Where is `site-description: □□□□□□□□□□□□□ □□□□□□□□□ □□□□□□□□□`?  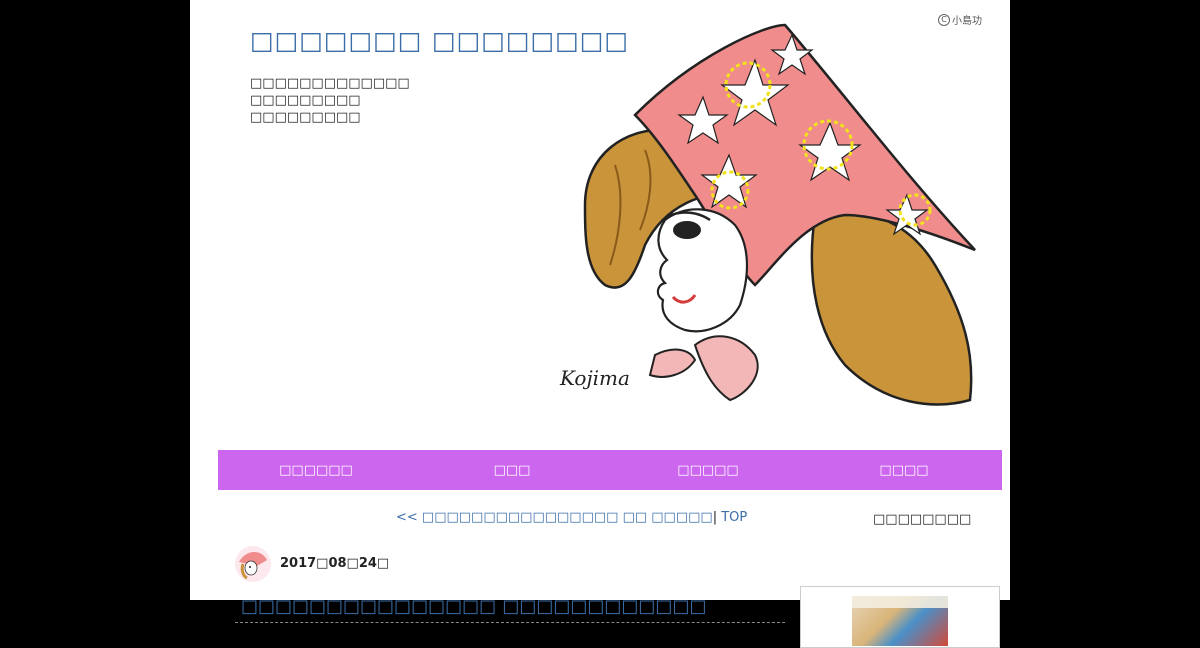
site-description: □□□□□□□□□□□□□ □□□□□□□□□ □□□□□□□□□ is located at coordinates (330, 100).